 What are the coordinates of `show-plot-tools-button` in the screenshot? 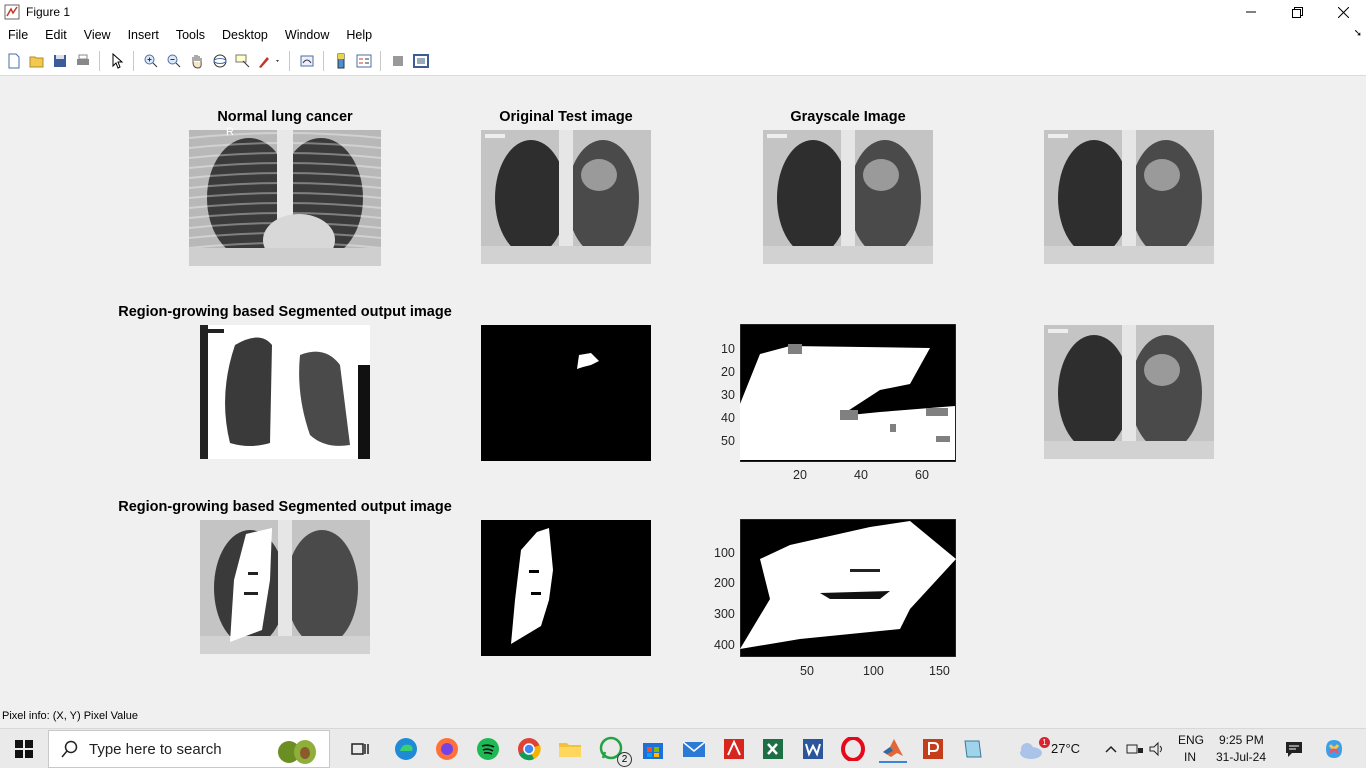 It's located at (420, 61).